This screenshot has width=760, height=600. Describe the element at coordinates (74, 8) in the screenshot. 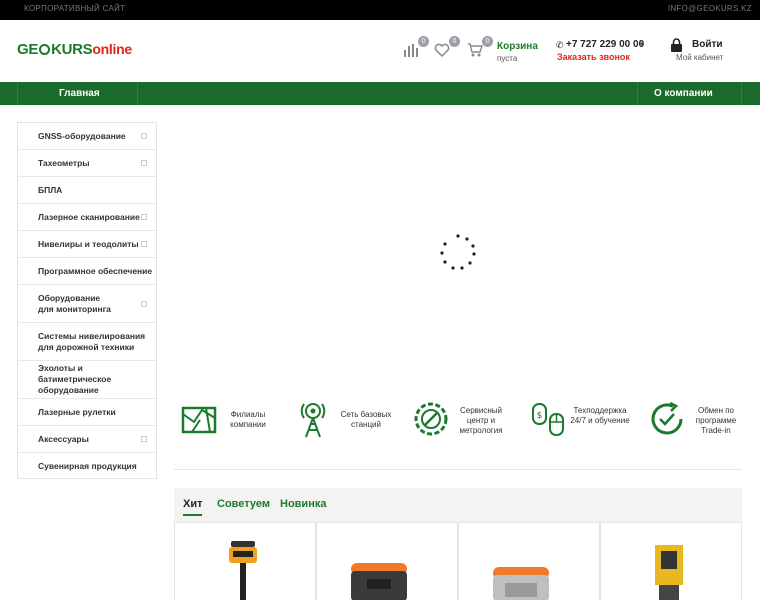

I see `corporate-site-link: КОРПОРАТИВНЫЙ САЙТ` at that location.